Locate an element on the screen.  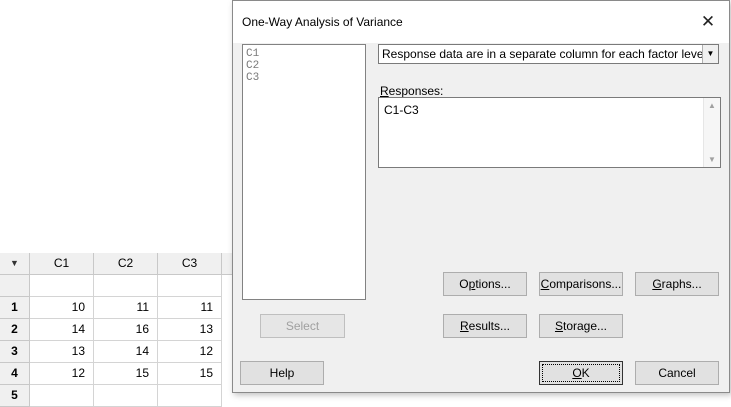
dialog-title: One-Way Analysis of Variance is located at coordinates (322, 22).